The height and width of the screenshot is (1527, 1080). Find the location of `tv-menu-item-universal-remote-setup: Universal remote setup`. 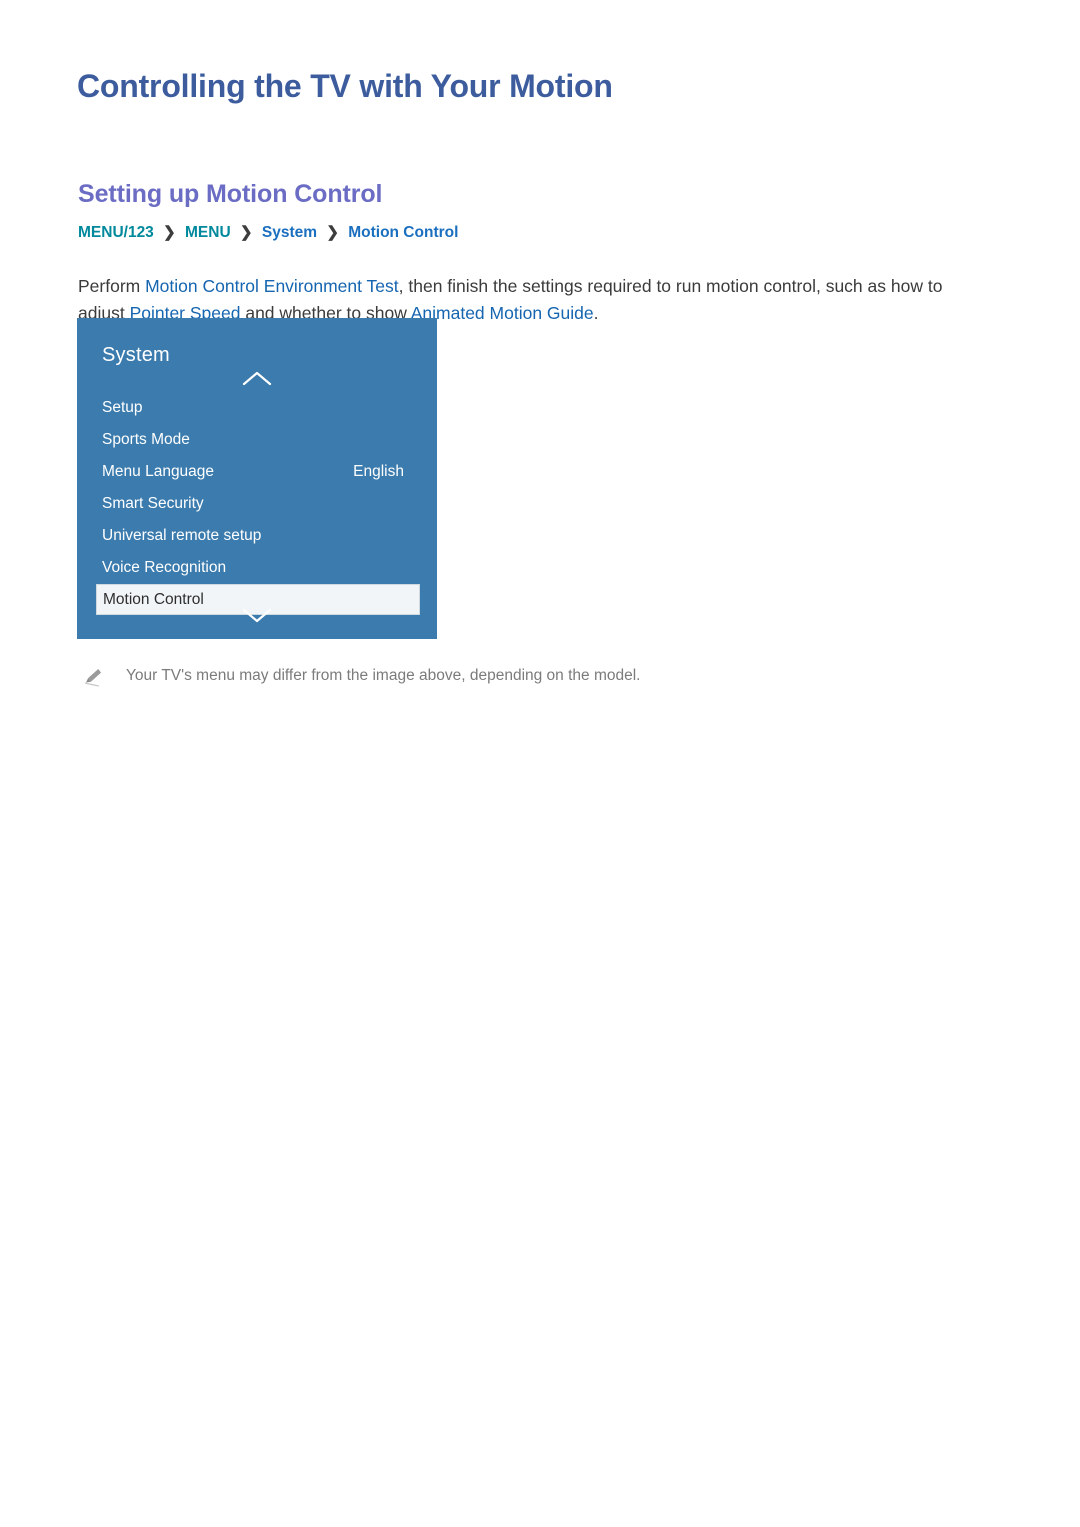

tv-menu-item-universal-remote-setup: Universal remote setup is located at coordinates (257, 536).